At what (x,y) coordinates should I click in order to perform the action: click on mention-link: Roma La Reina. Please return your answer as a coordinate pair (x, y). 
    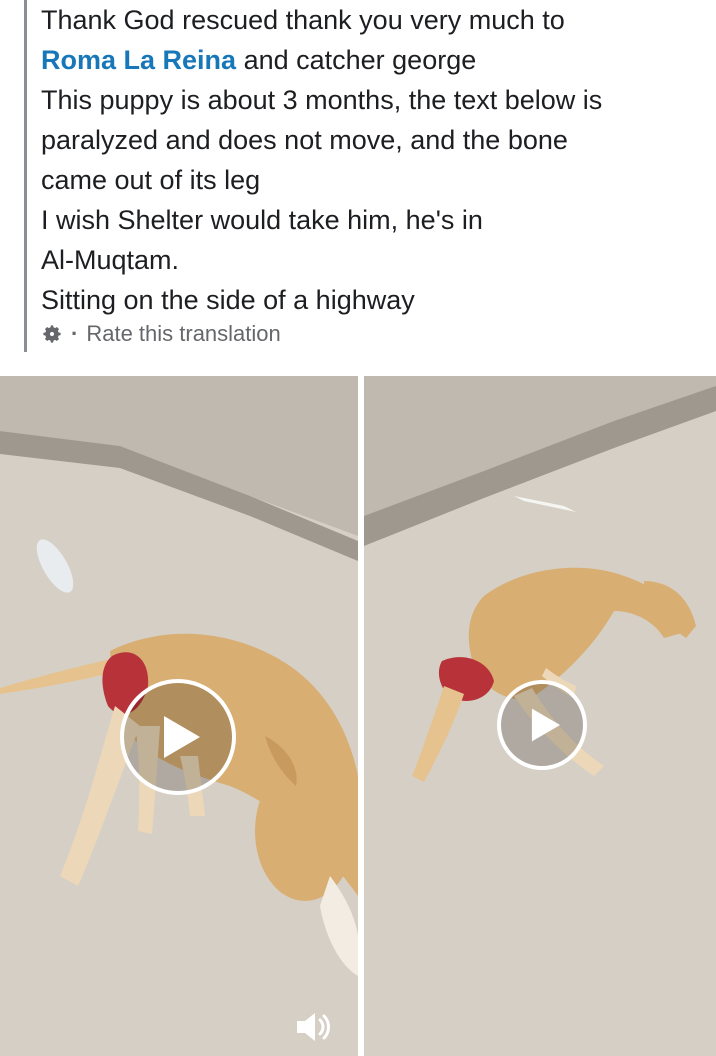
    Looking at the image, I should click on (138, 60).